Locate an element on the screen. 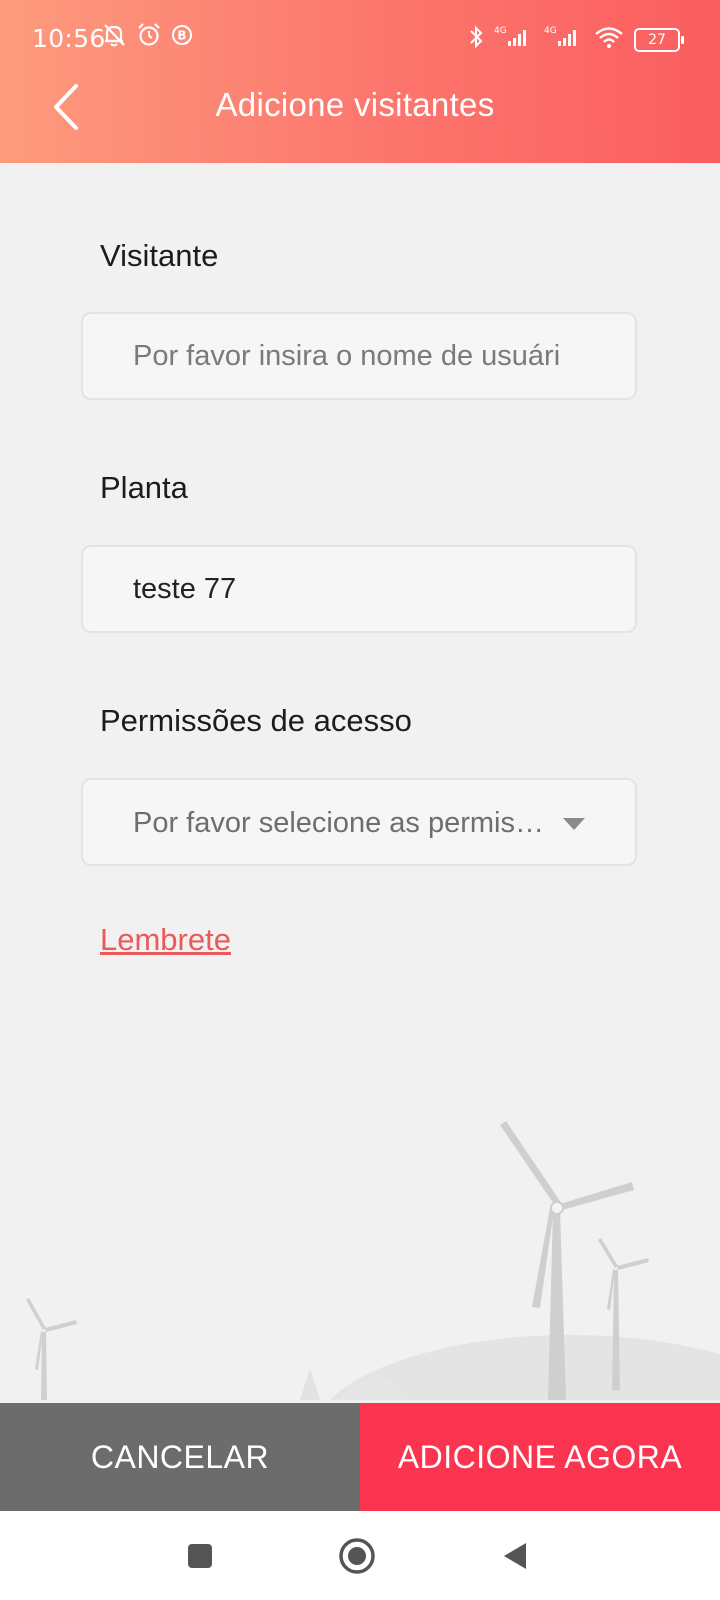  cancel-button: CANCELAR is located at coordinates (180, 1457).